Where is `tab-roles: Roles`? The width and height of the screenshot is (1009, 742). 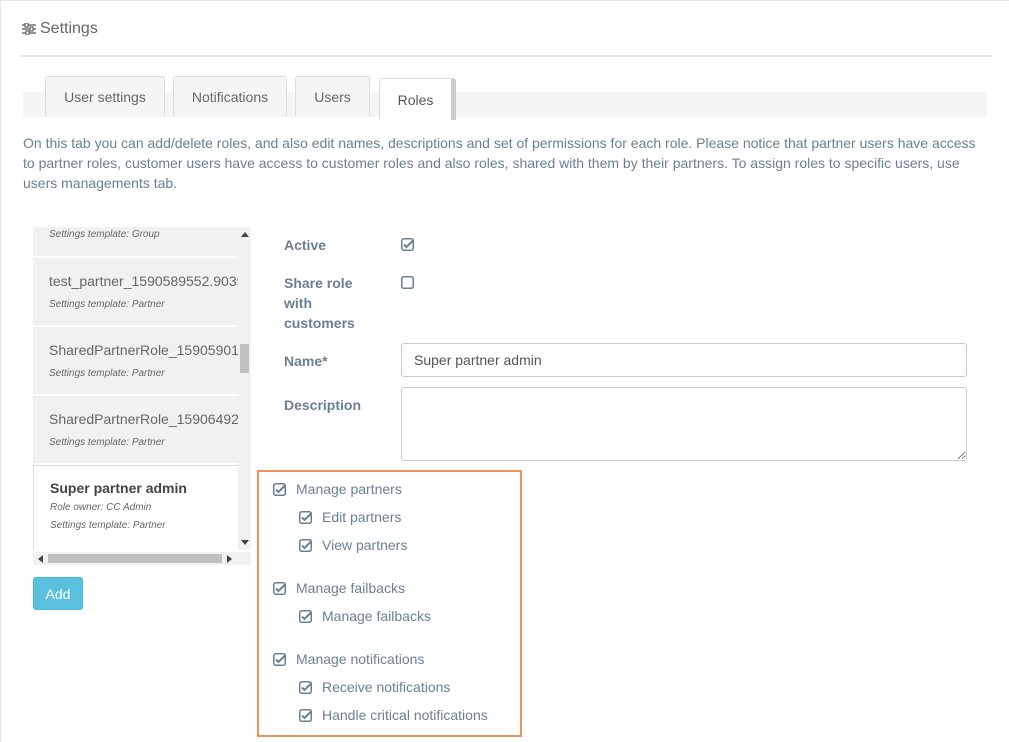
tab-roles: Roles is located at coordinates (417, 99).